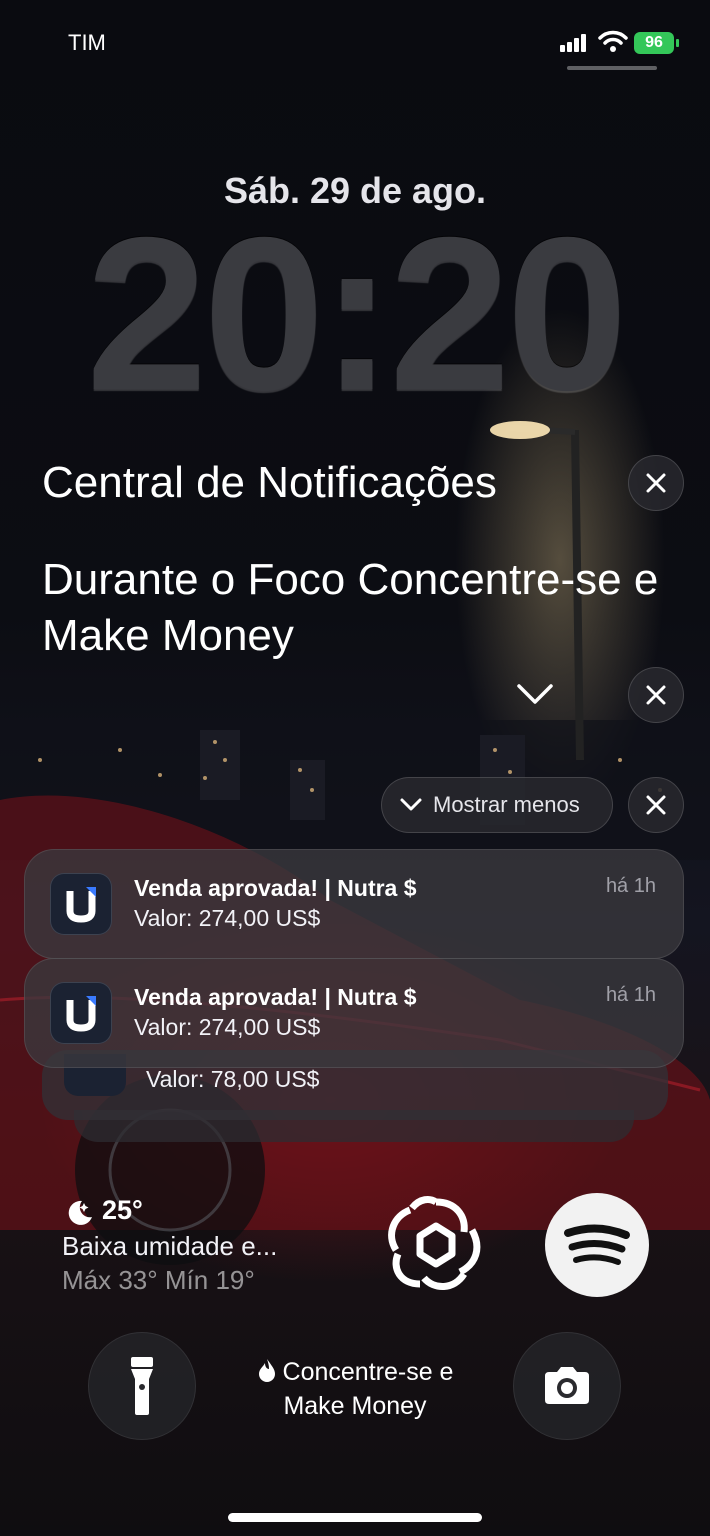  Describe the element at coordinates (436, 1244) in the screenshot. I see `chatgpt-icon` at that location.